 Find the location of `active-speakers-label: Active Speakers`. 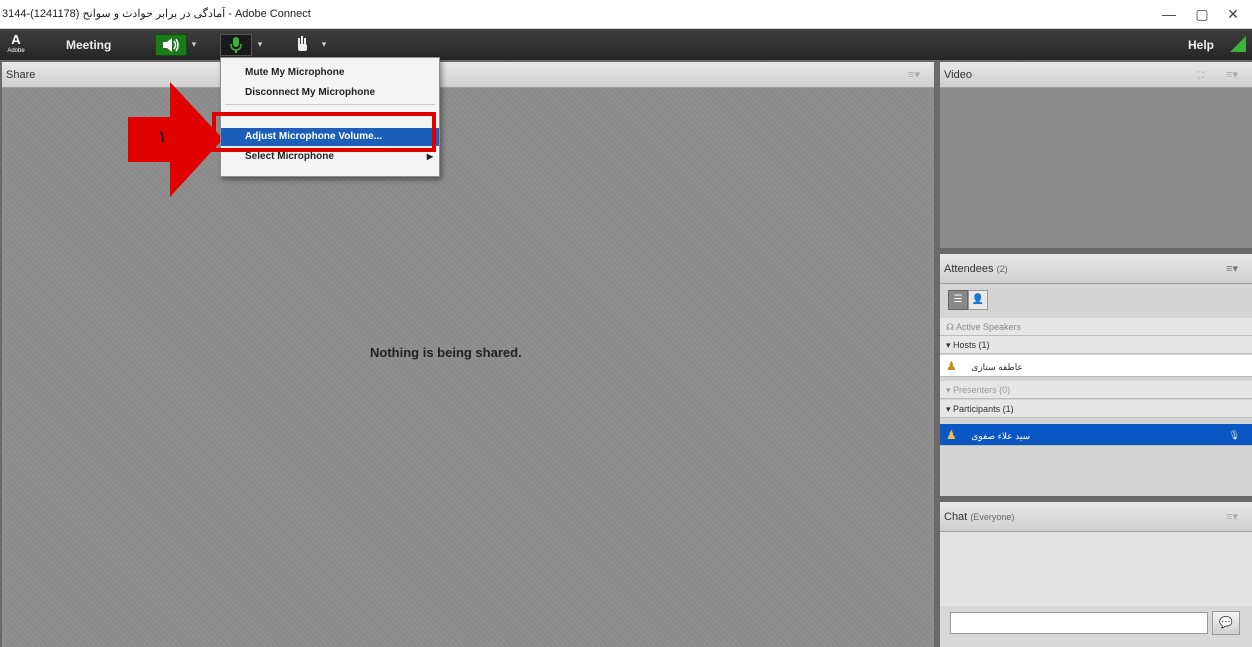

active-speakers-label: Active Speakers is located at coordinates (989, 327).